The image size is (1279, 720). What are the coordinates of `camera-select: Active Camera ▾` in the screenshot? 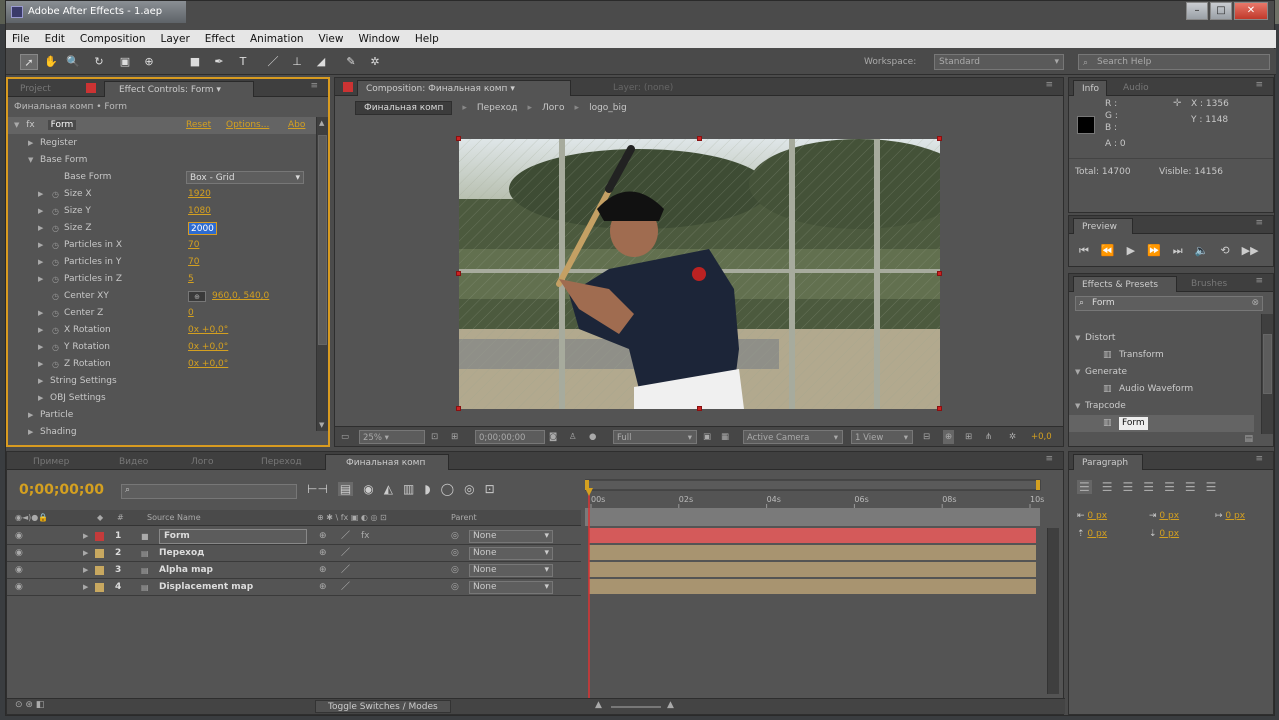 It's located at (793, 437).